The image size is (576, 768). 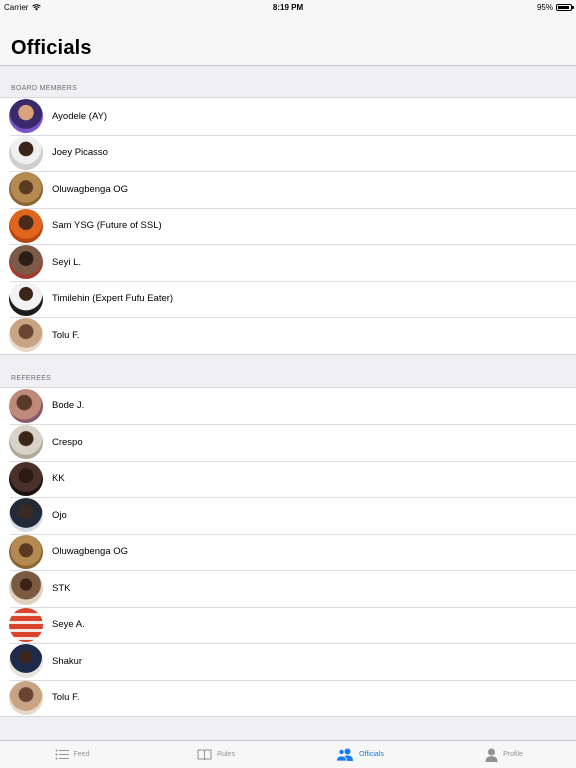 I want to click on list-item: Sam YSG (Future of SSL), so click(x=288, y=226).